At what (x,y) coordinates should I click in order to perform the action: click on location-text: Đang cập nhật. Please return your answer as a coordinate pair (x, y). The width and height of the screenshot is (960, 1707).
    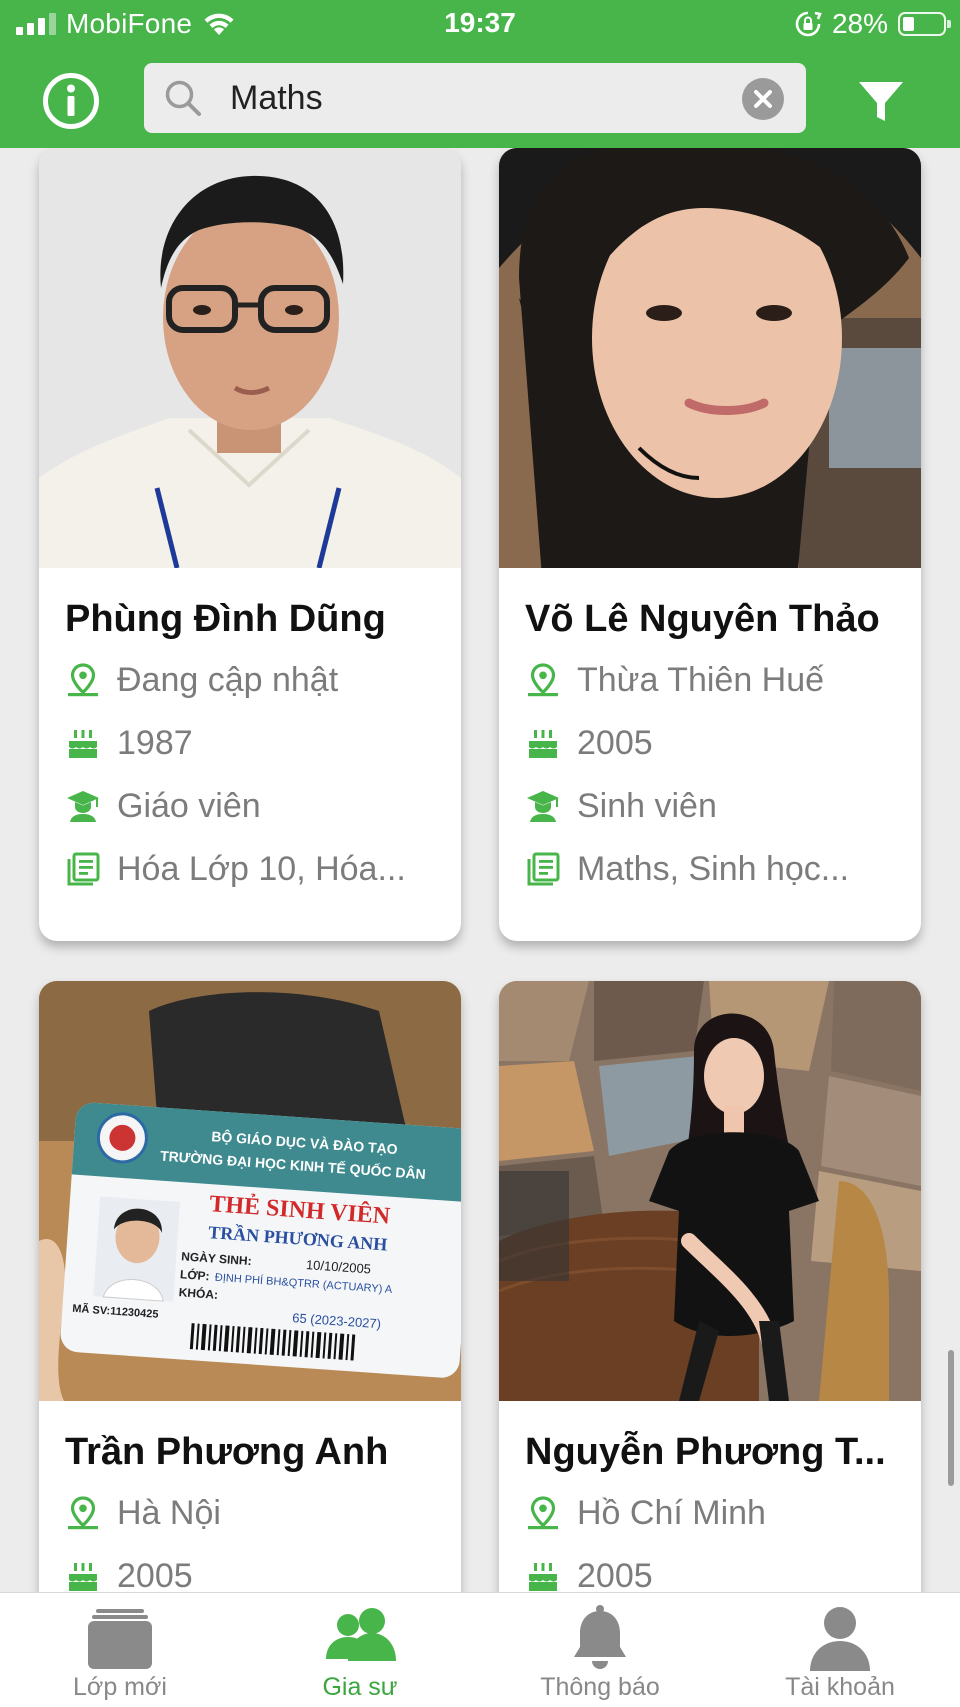
    Looking at the image, I should click on (228, 679).